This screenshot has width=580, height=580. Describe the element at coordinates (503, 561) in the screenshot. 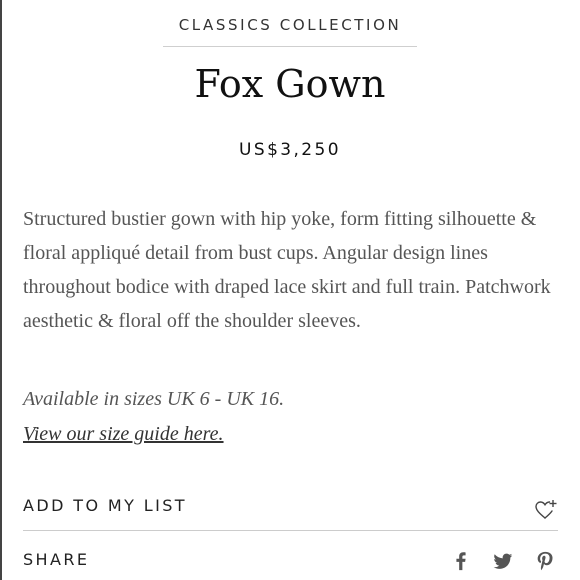

I see `twitter-icon` at that location.